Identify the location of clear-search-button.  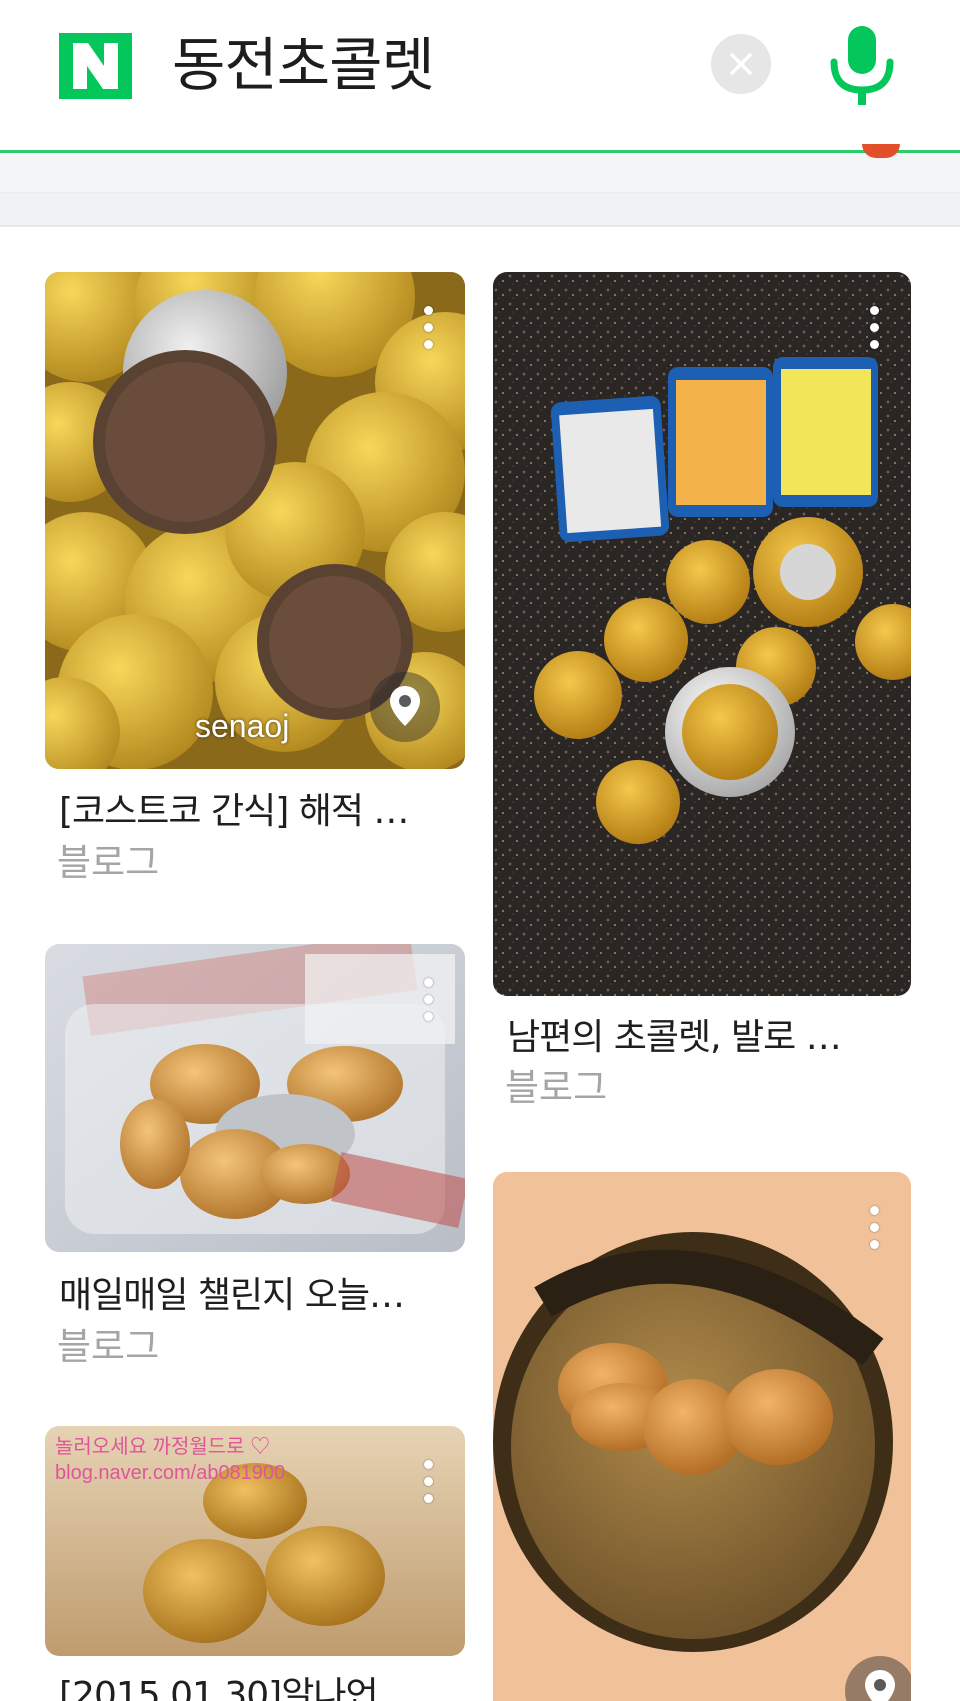
(741, 64).